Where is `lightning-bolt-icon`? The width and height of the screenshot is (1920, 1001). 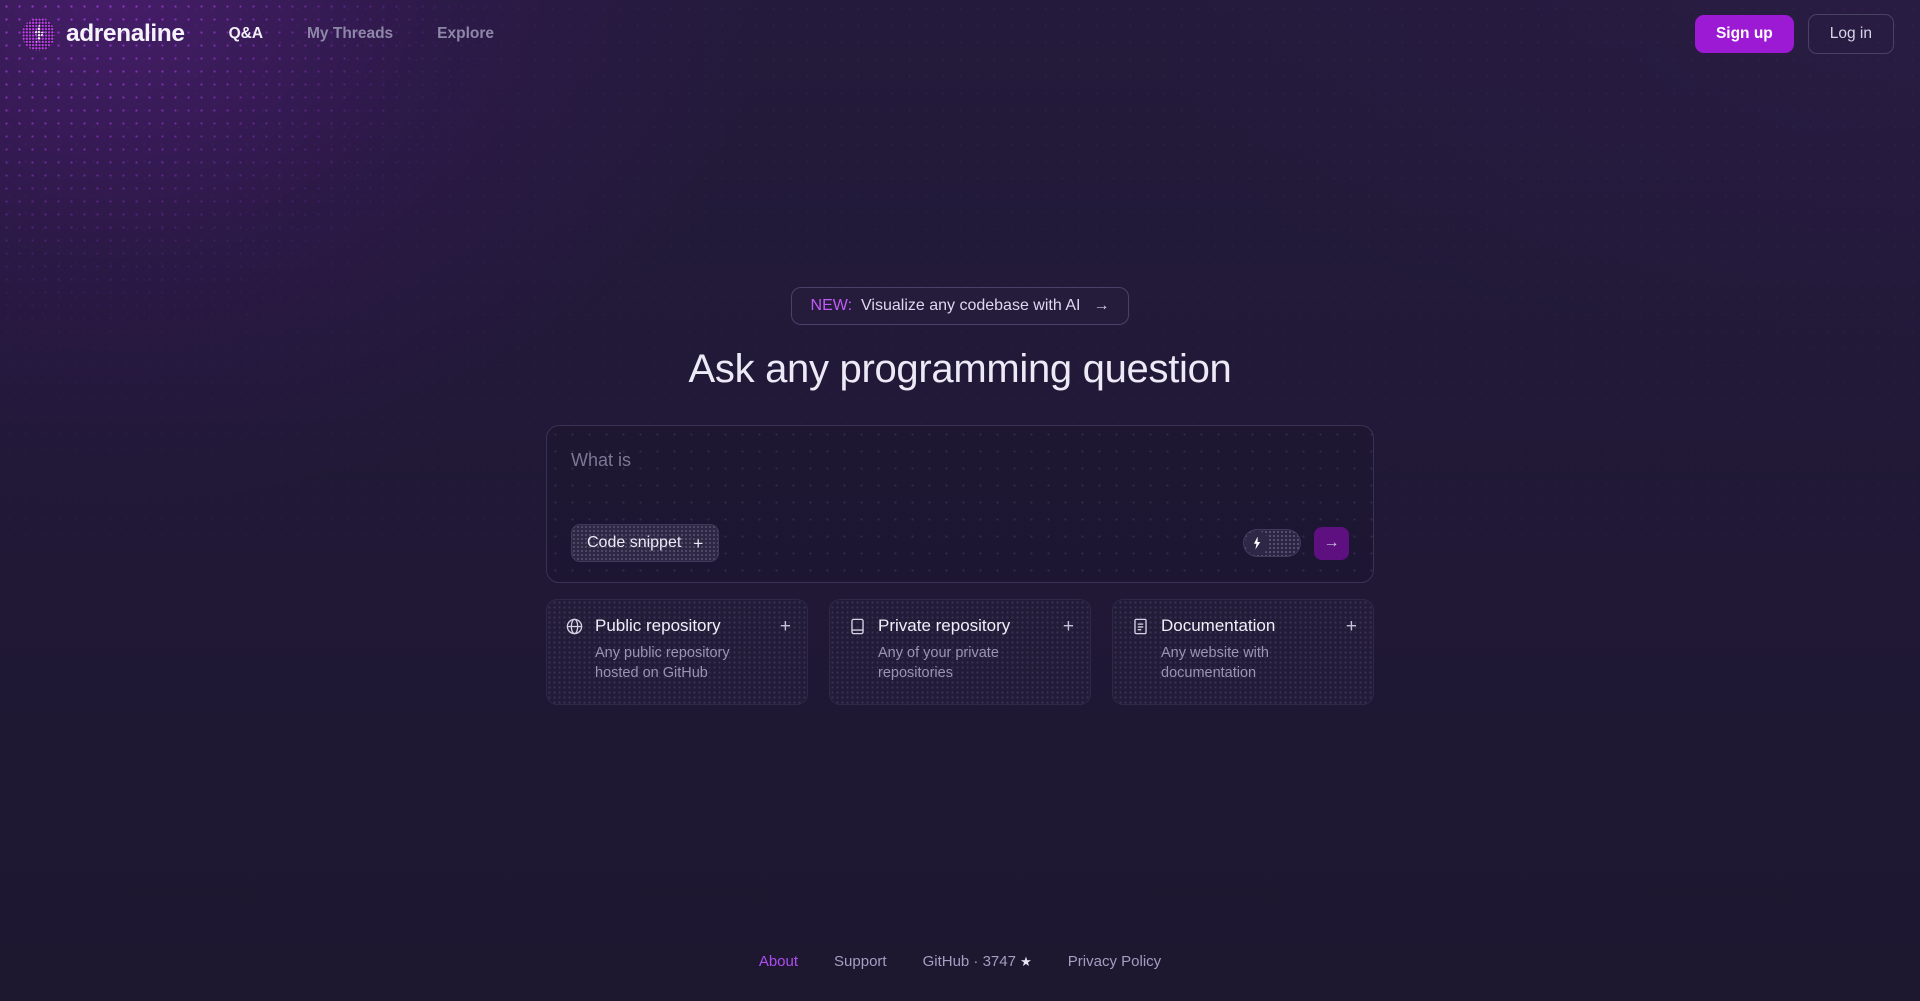 lightning-bolt-icon is located at coordinates (1257, 543).